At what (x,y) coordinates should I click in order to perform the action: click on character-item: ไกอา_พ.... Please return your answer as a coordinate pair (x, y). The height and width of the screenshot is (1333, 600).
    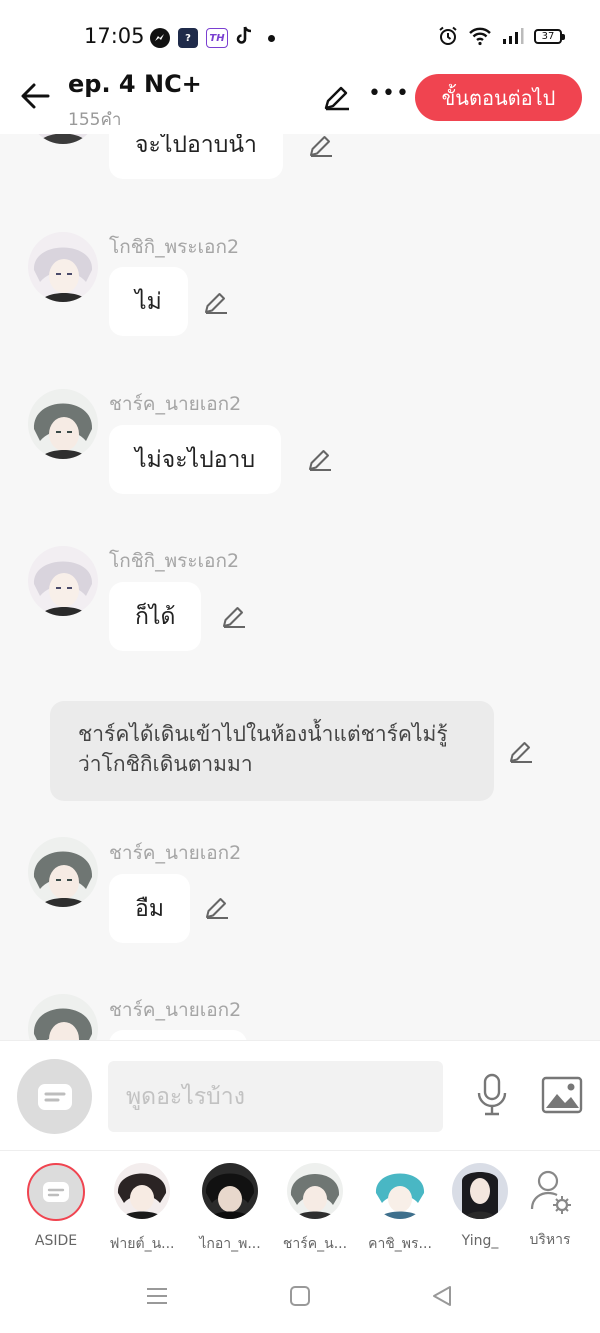
    Looking at the image, I should click on (230, 1209).